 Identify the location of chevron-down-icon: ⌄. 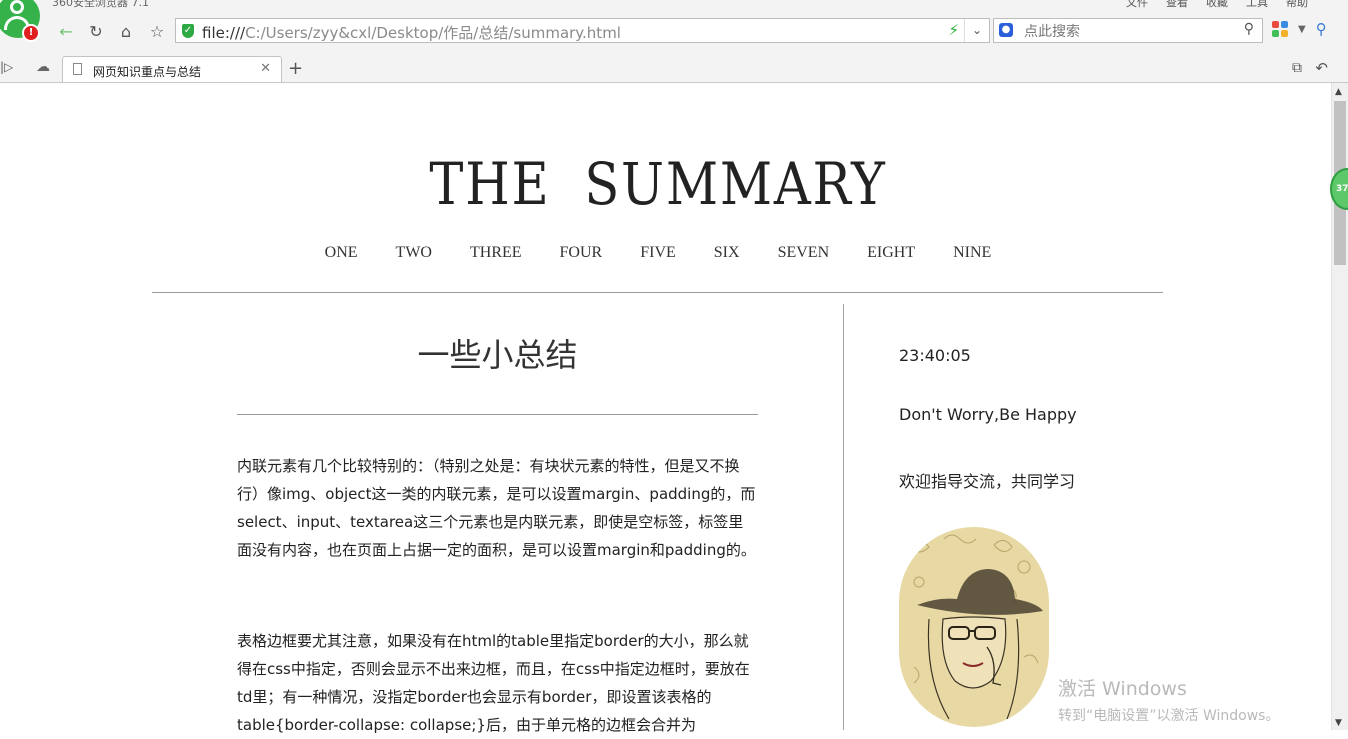
(976, 30).